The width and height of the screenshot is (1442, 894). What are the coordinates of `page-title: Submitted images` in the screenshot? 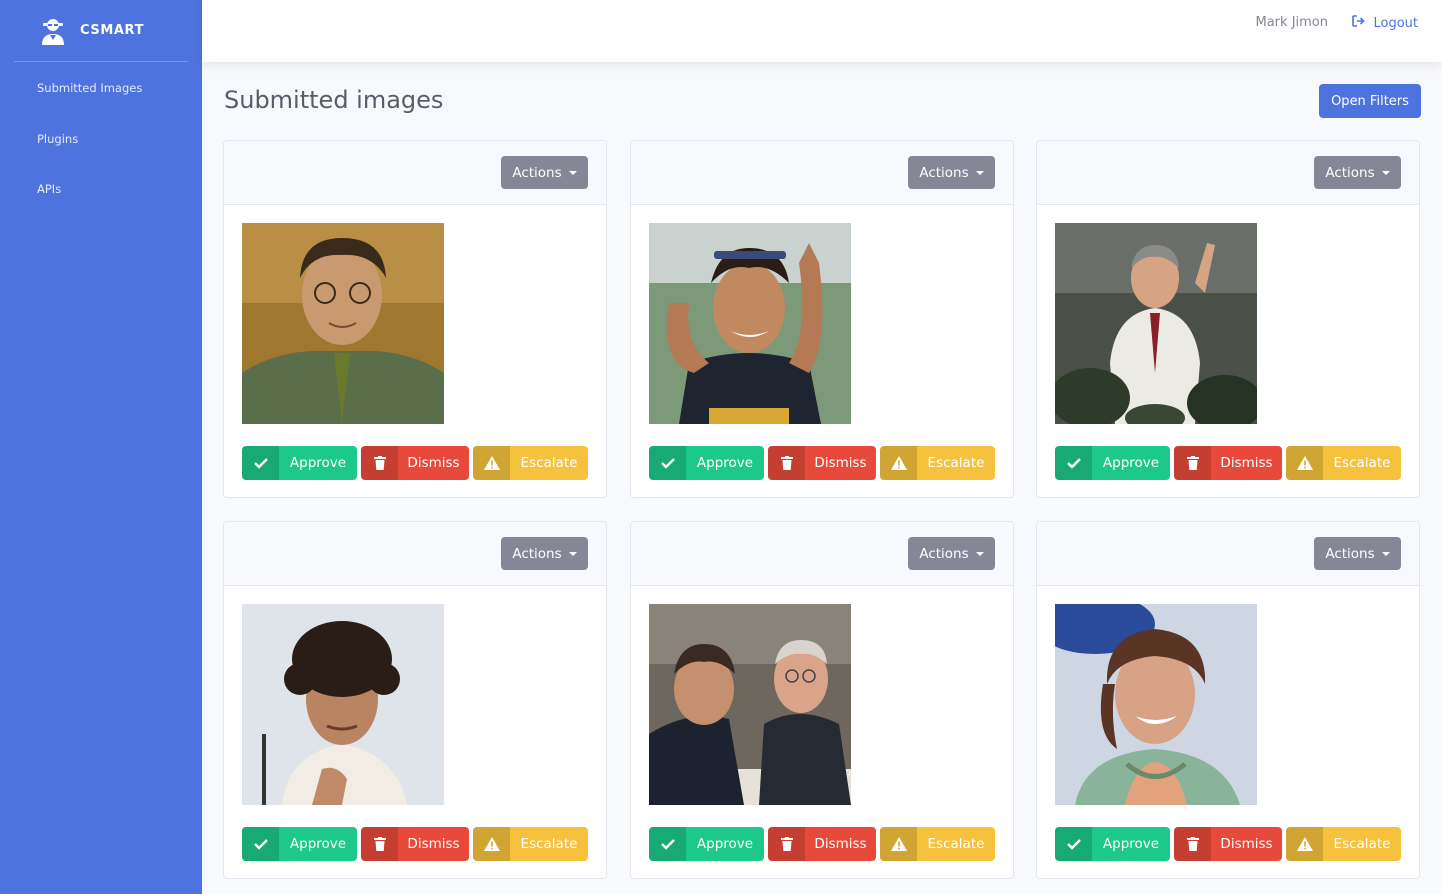 It's located at (334, 100).